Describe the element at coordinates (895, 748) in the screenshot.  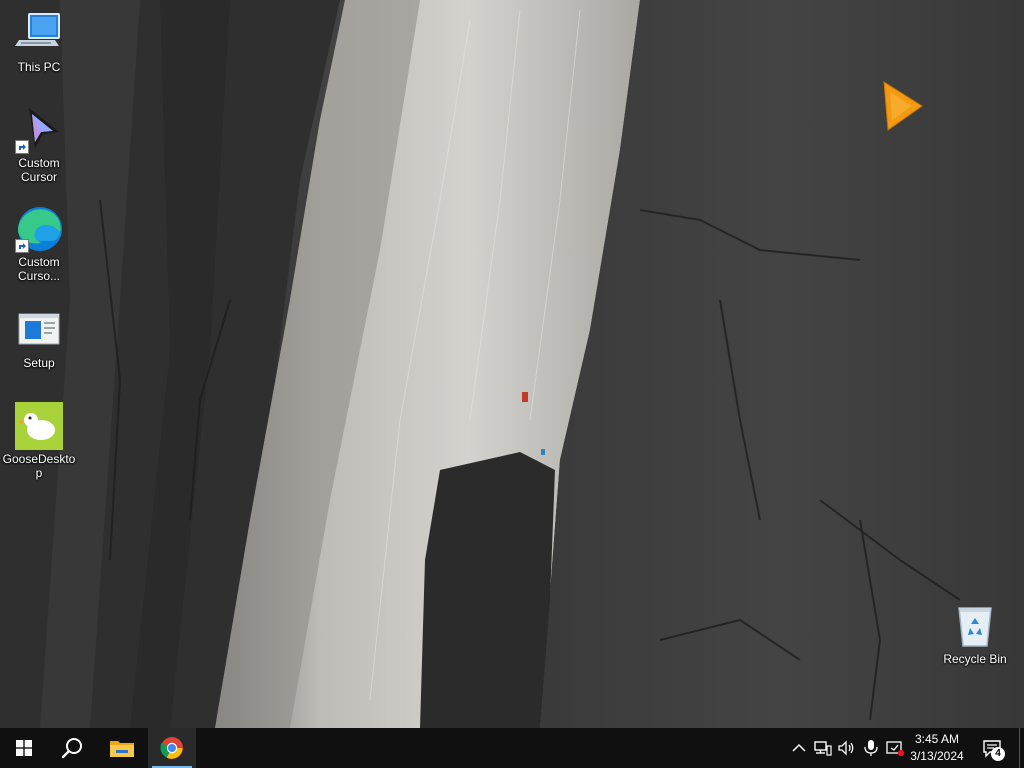
I see `screen-record-icon` at that location.